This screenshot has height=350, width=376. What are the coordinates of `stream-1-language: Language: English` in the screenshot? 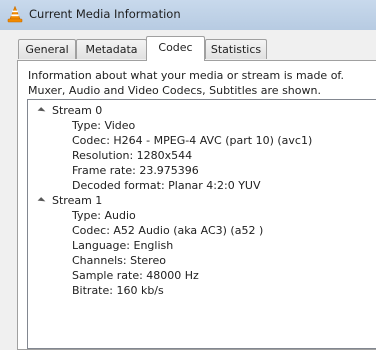 It's located at (122, 245).